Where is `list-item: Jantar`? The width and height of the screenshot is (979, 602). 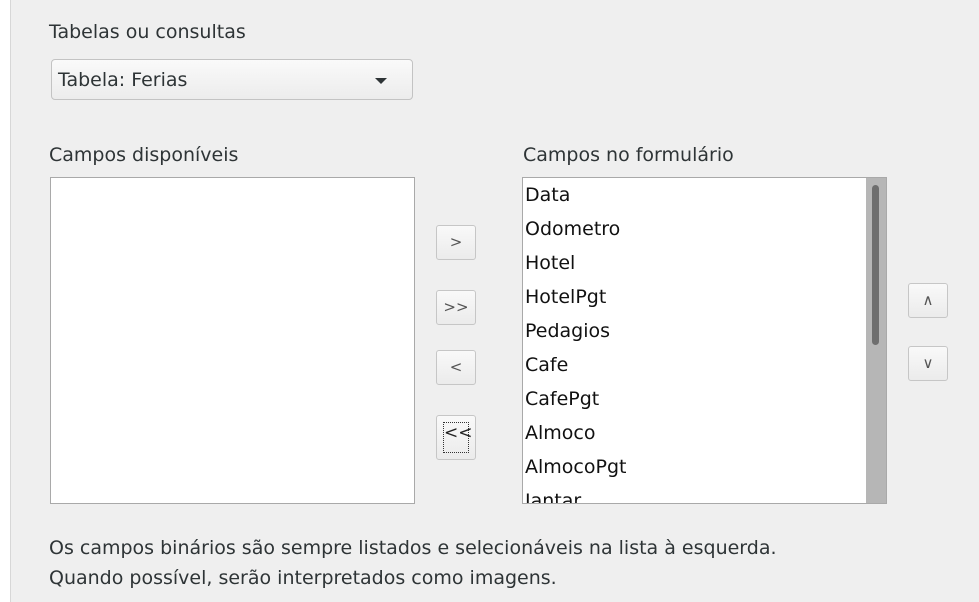
list-item: Jantar is located at coordinates (694, 493).